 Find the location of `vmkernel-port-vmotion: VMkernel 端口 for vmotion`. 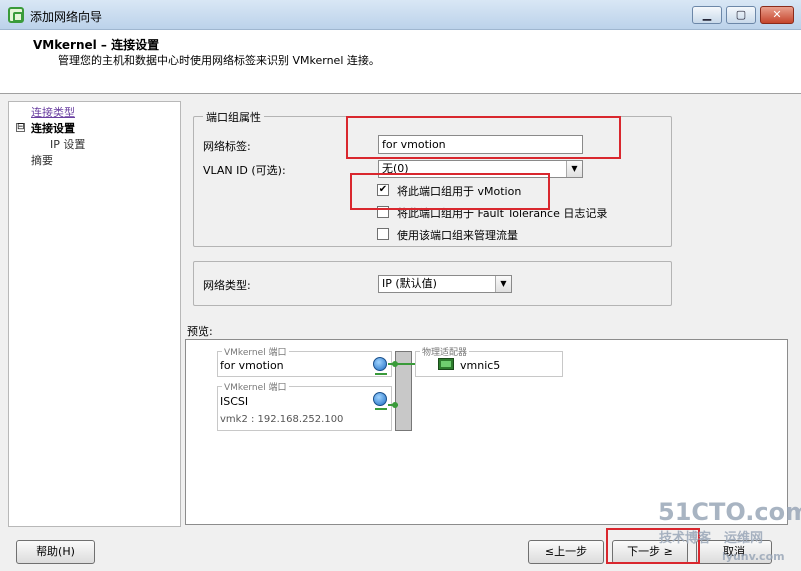

vmkernel-port-vmotion: VMkernel 端口 for vmotion is located at coordinates (304, 361).